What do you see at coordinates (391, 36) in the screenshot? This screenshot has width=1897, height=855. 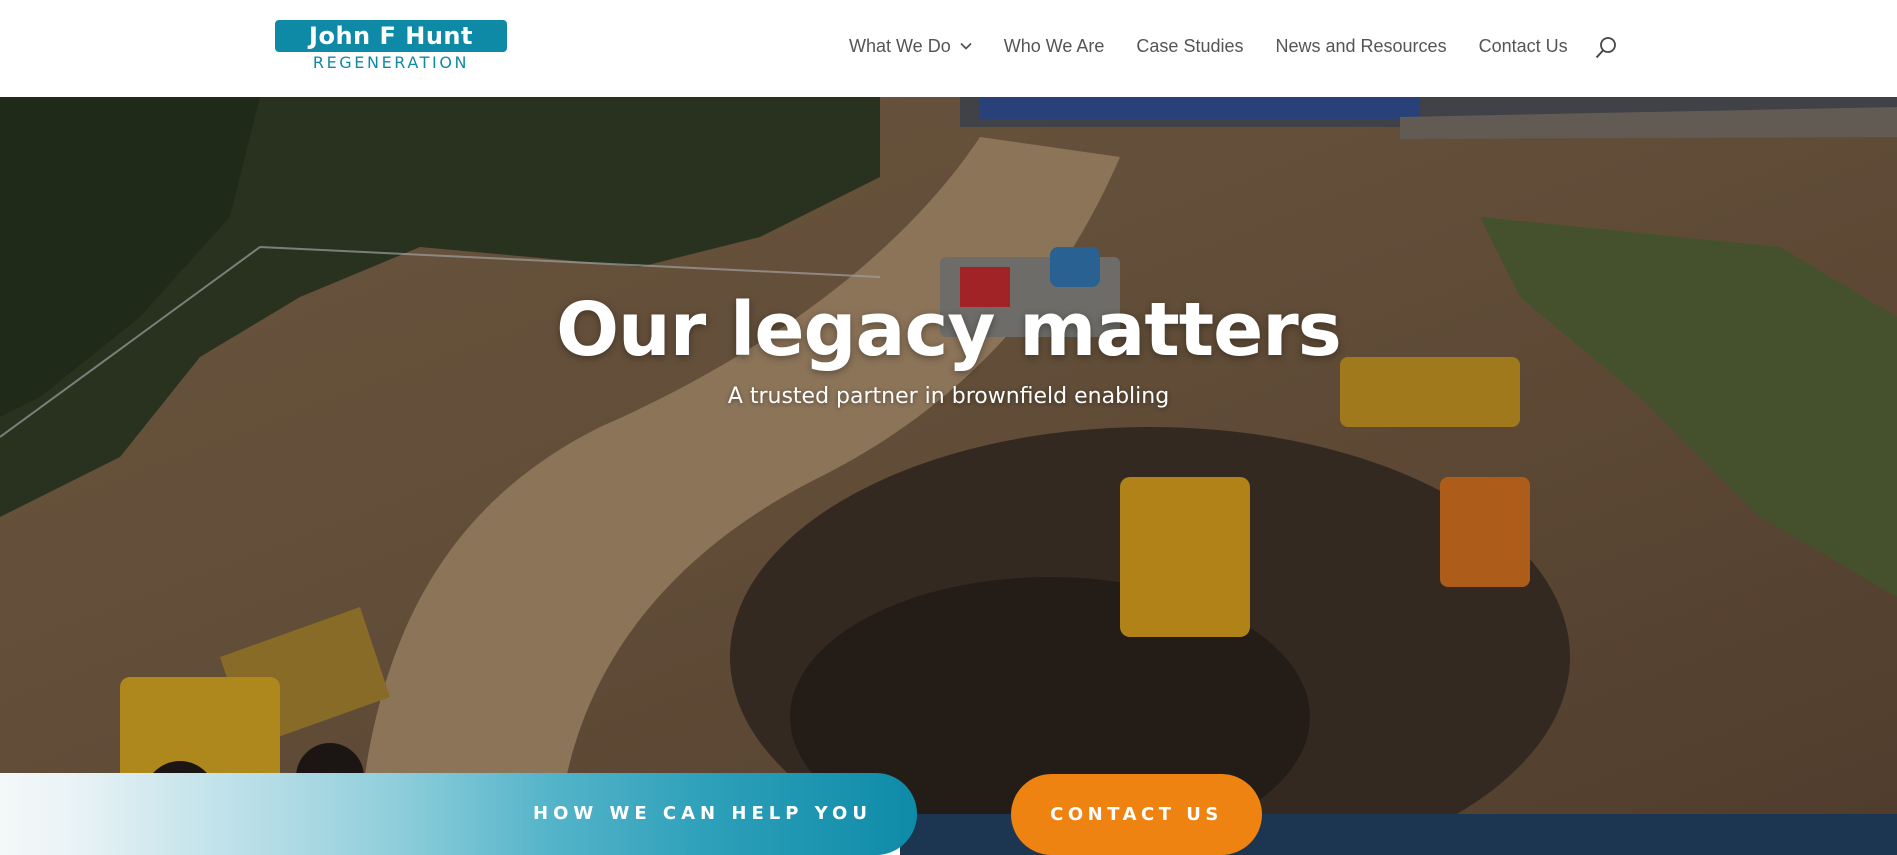 I see `logo-wordmark: John F Hunt` at bounding box center [391, 36].